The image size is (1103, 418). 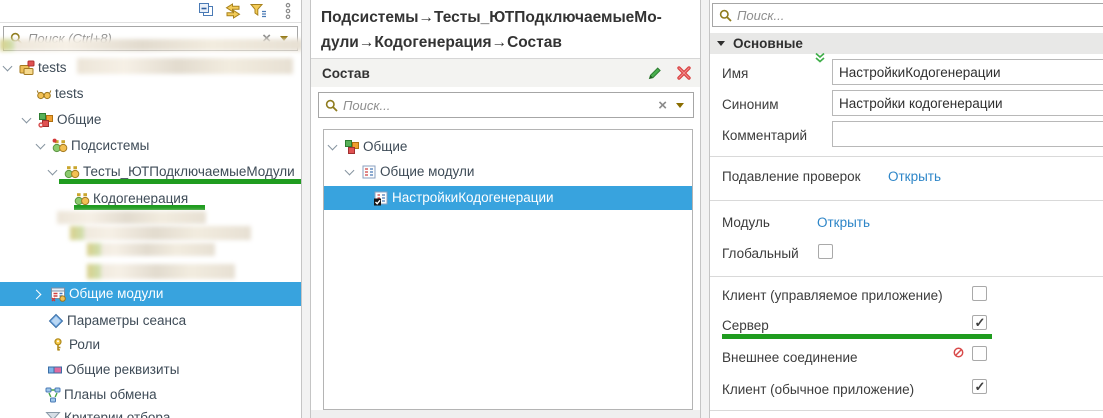 I want to click on navigator-toolbar, so click(x=150, y=12).